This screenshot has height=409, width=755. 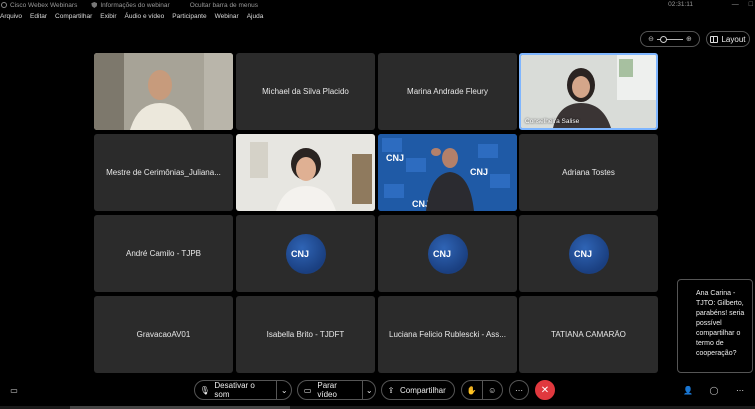 I want to click on webinar-info-label: Informações do webinar, so click(x=135, y=5).